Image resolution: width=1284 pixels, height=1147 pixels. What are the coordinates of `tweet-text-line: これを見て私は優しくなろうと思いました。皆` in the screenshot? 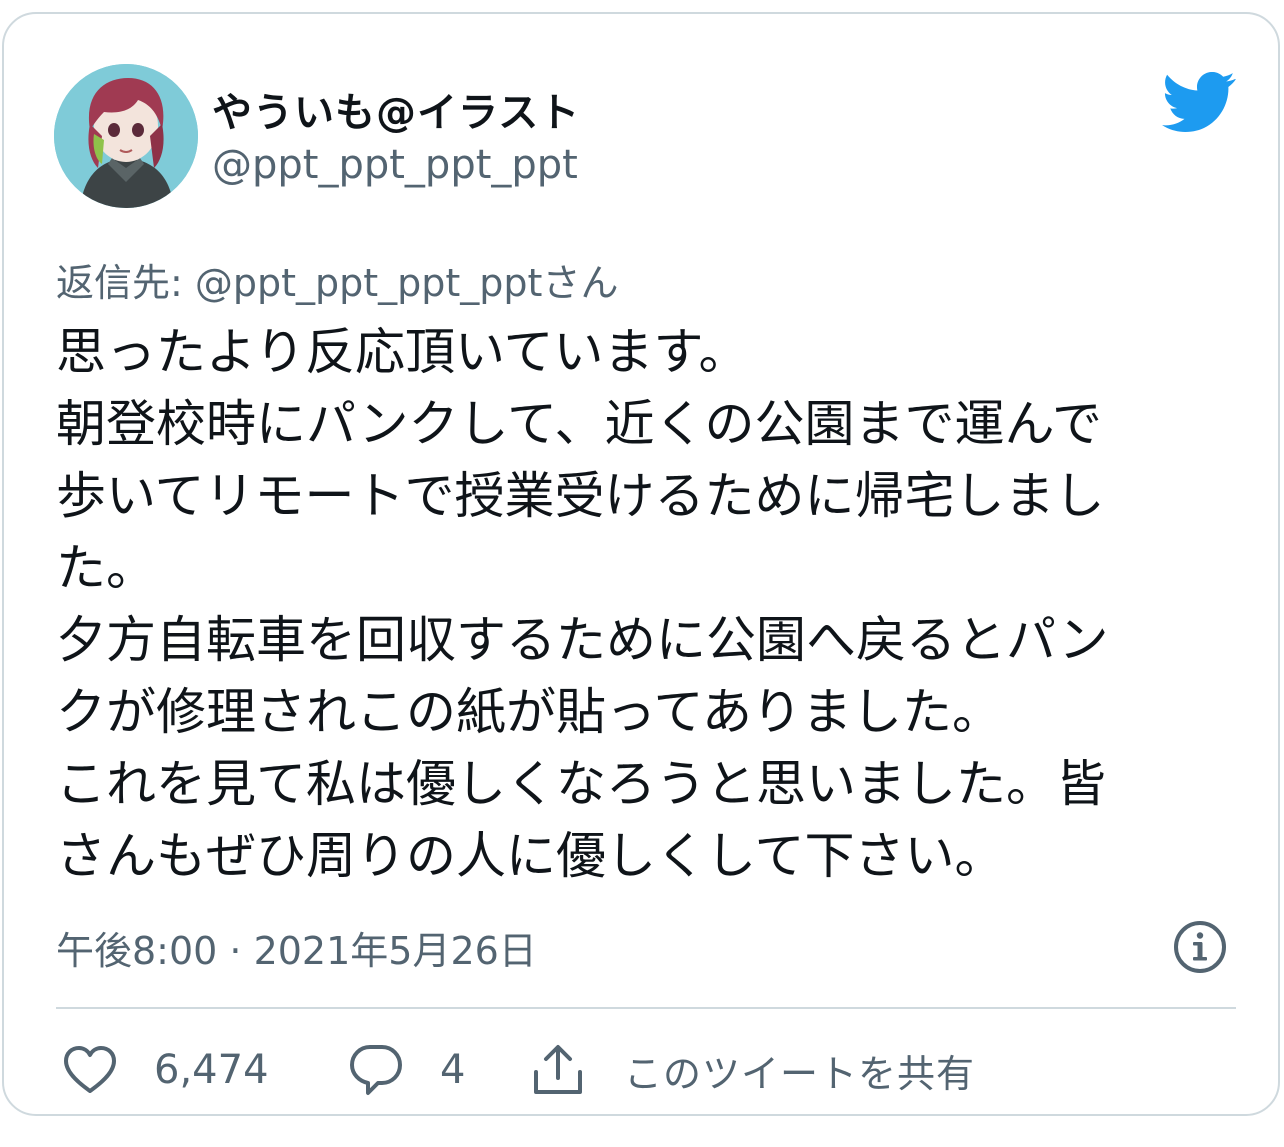 It's located at (581, 784).